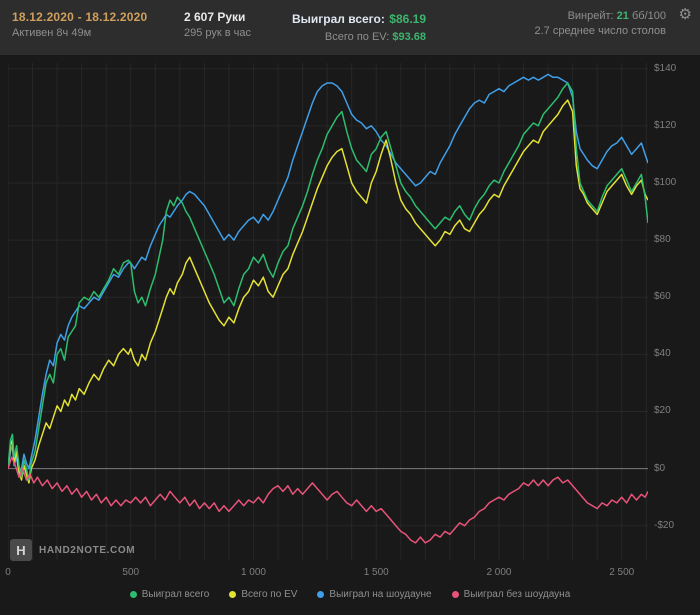 This screenshot has width=700, height=615. I want to click on legend-item-1: Всего по EV, so click(263, 594).